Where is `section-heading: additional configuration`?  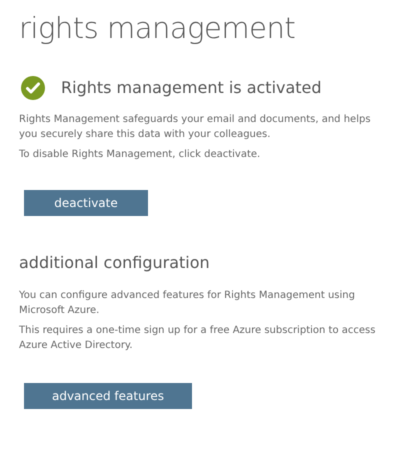
section-heading: additional configuration is located at coordinates (114, 263).